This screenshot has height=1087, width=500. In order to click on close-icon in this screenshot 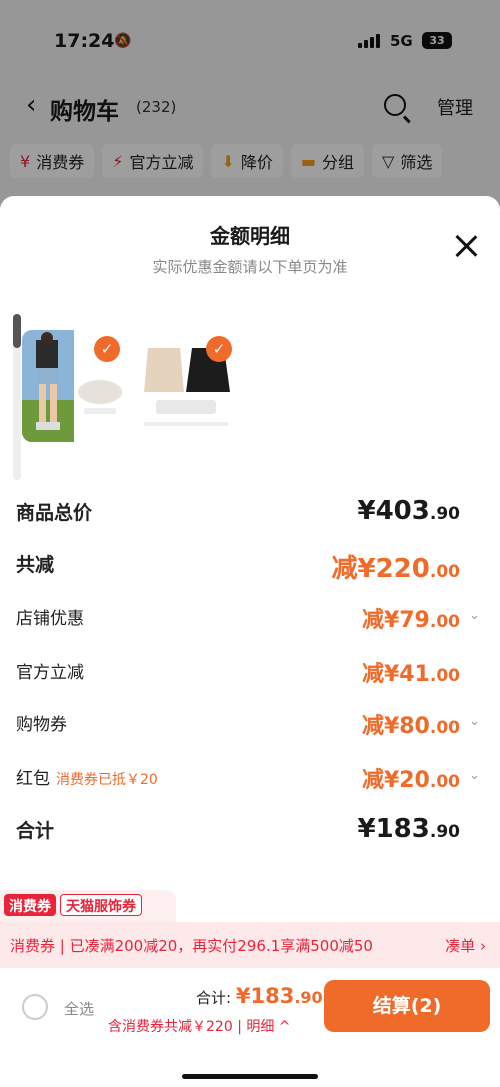, I will do `click(466, 246)`.